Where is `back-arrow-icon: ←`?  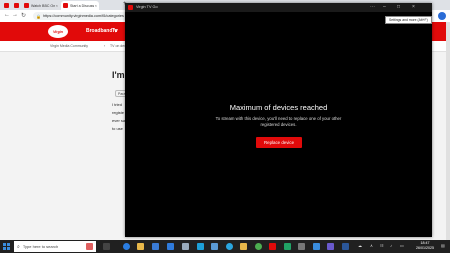 back-arrow-icon: ← is located at coordinates (7, 15).